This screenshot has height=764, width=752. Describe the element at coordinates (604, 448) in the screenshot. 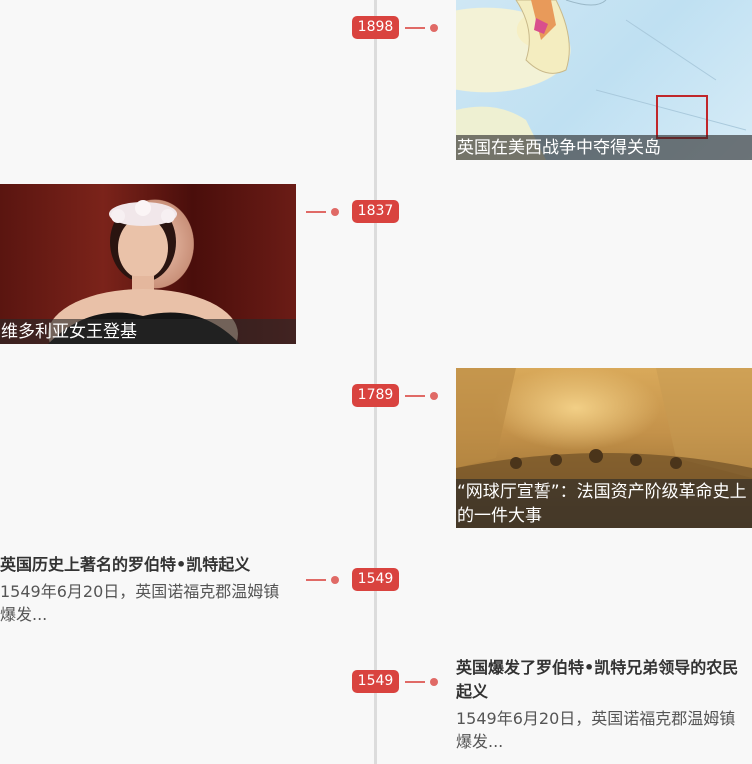

I see `event-card-1789: “网球厅宣誓”：法国资产阶级革命史上的一件大事` at that location.